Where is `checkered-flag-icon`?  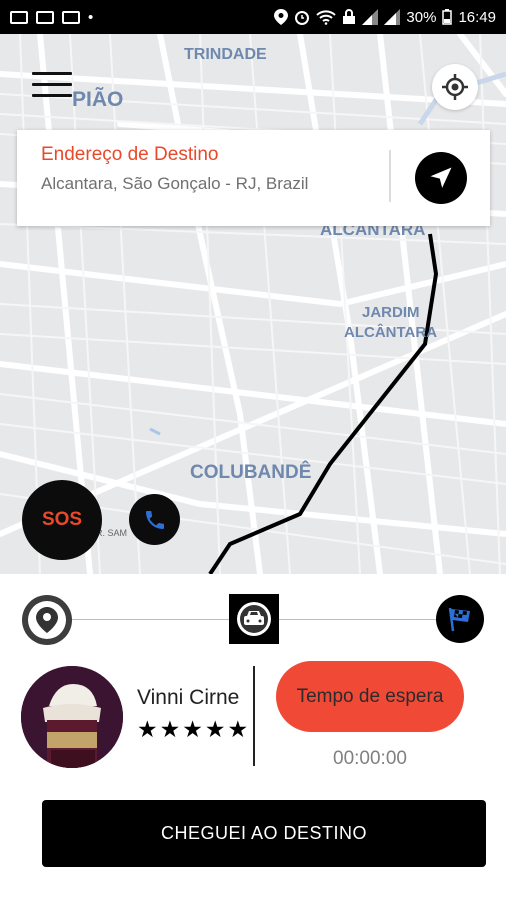 checkered-flag-icon is located at coordinates (459, 619).